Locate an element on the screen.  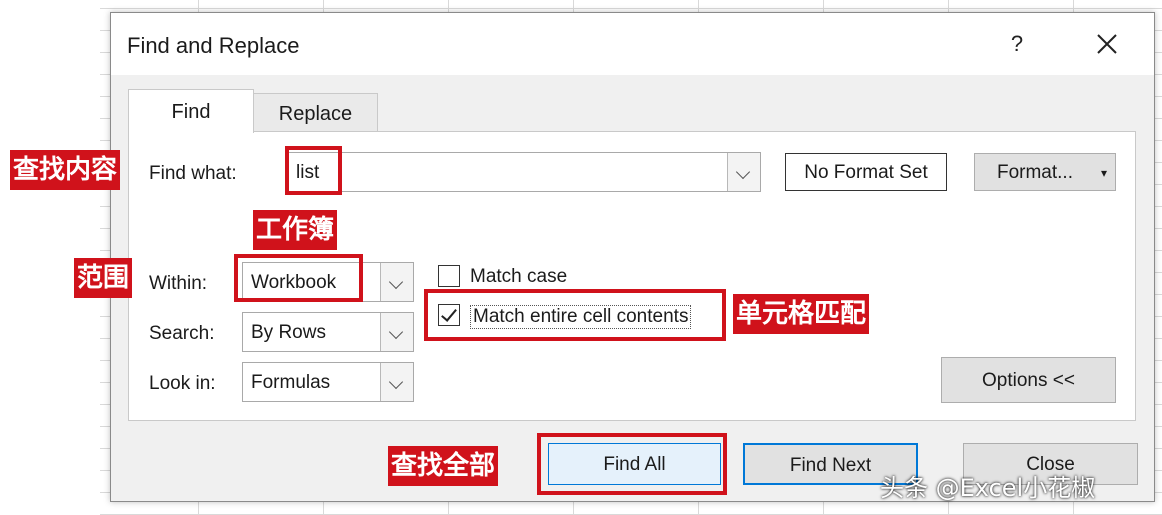
find-what-input: list is located at coordinates (524, 172).